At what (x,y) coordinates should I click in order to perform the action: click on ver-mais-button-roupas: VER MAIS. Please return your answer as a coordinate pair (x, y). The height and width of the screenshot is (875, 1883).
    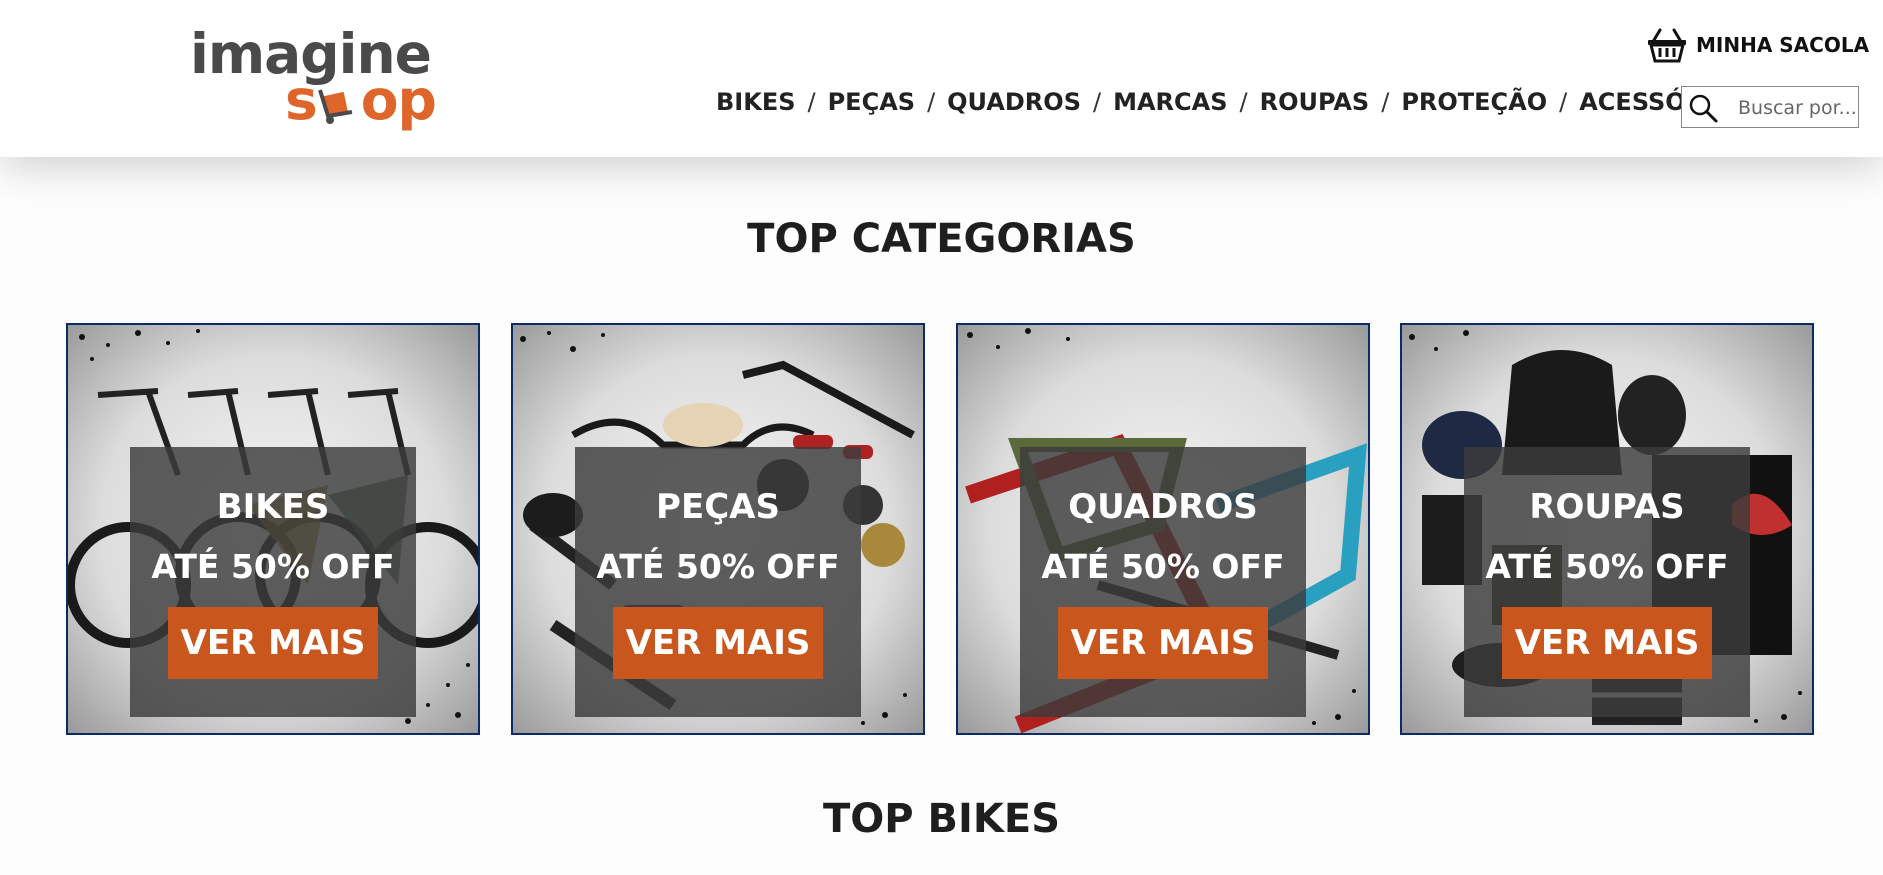
    Looking at the image, I should click on (1607, 643).